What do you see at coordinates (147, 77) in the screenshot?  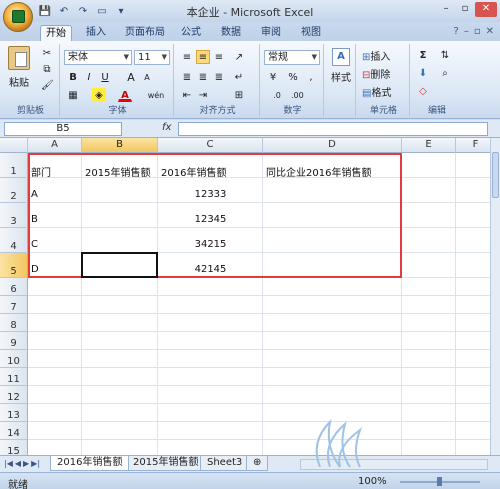 I see `shrink-font-button: A` at bounding box center [147, 77].